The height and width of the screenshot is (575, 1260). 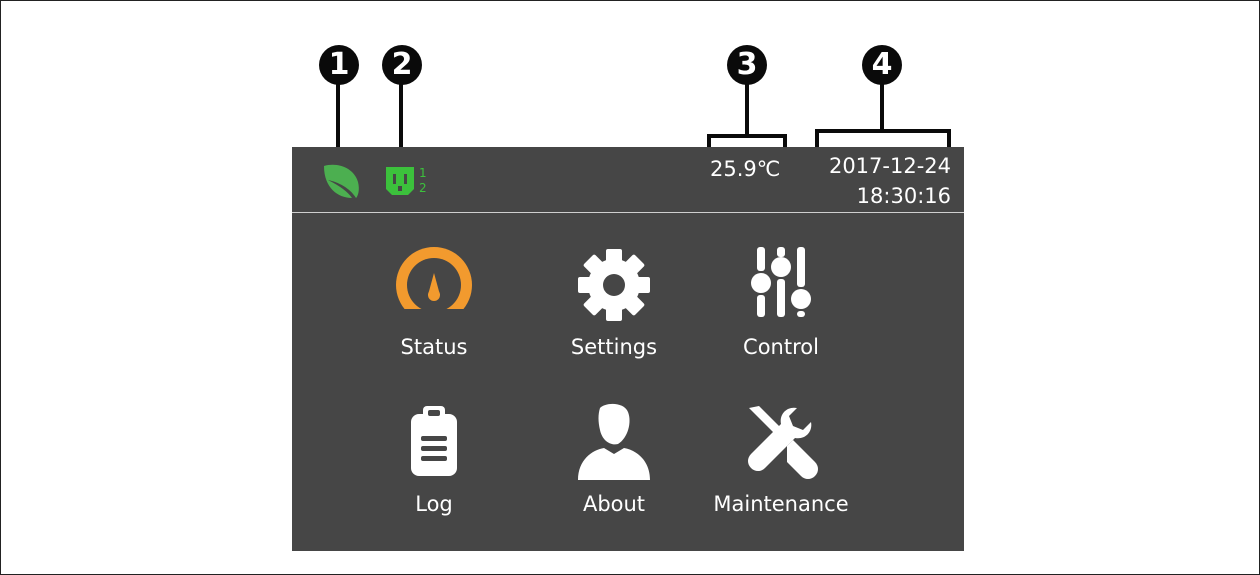 I want to click on callout-4-number: 4, so click(x=882, y=64).